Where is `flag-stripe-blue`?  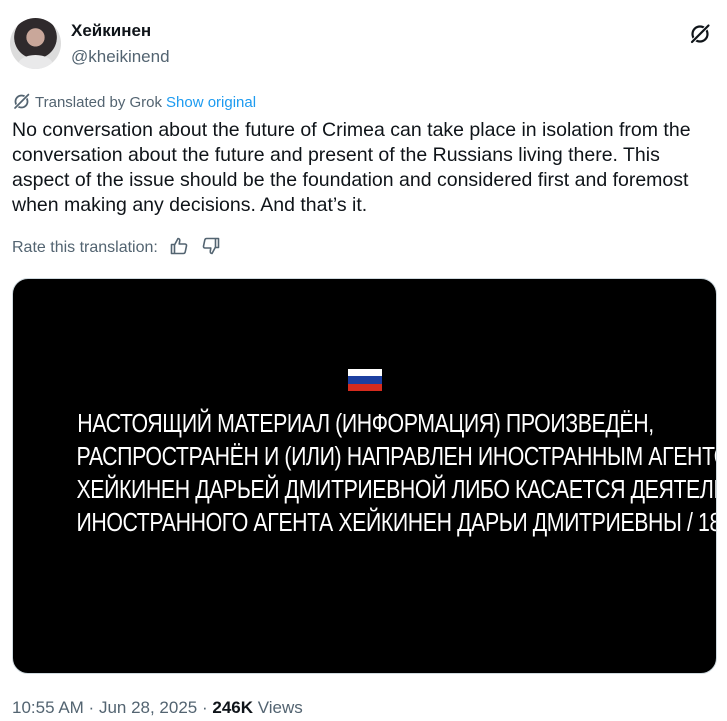 flag-stripe-blue is located at coordinates (365, 380).